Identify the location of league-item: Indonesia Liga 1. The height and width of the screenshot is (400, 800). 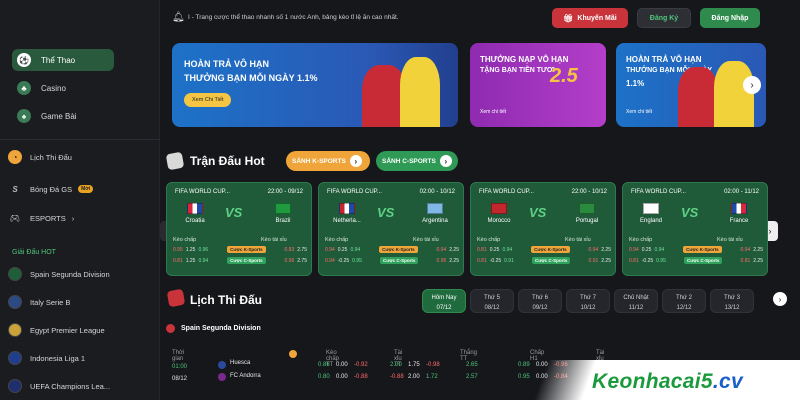
(46, 358).